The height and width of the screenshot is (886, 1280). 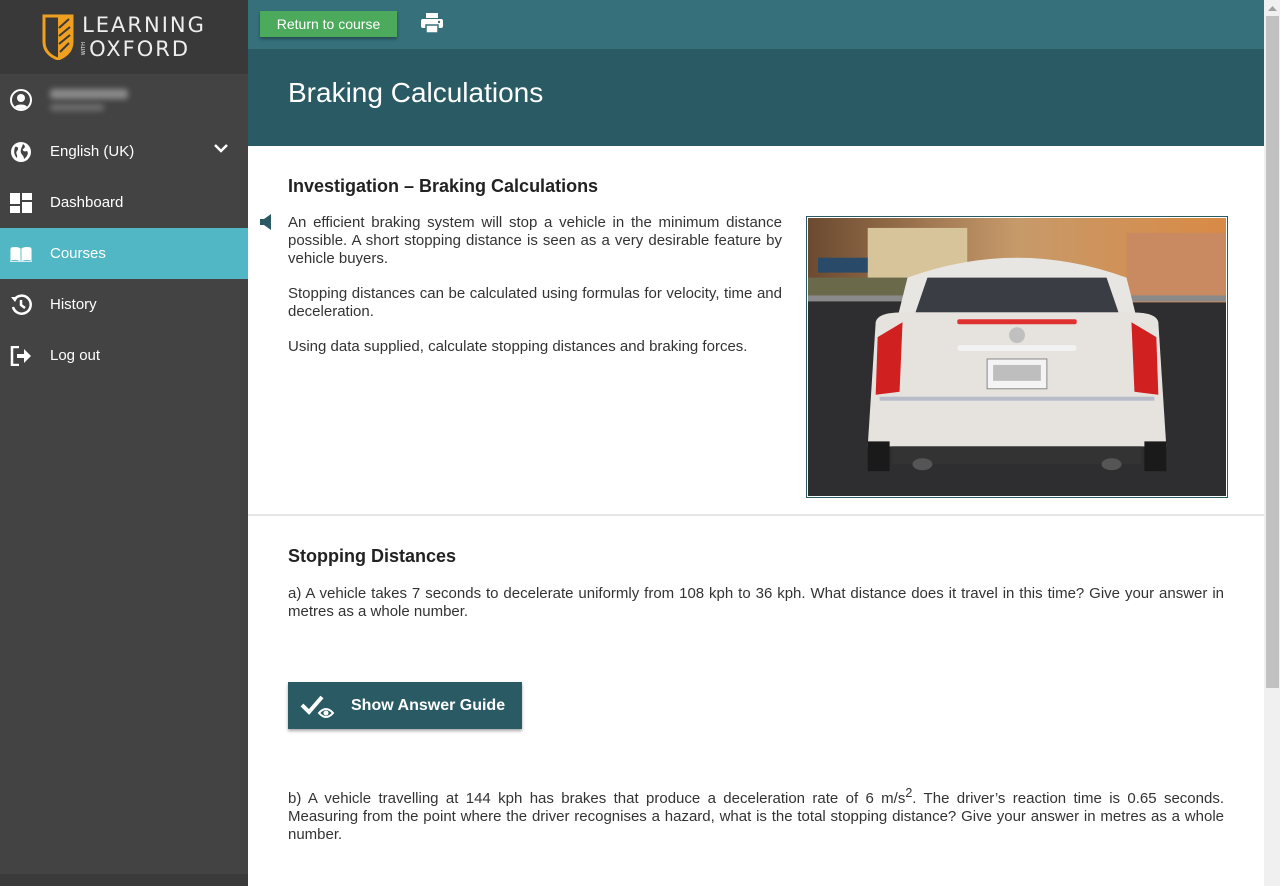 I want to click on logo-line1: LEARNING, so click(x=144, y=24).